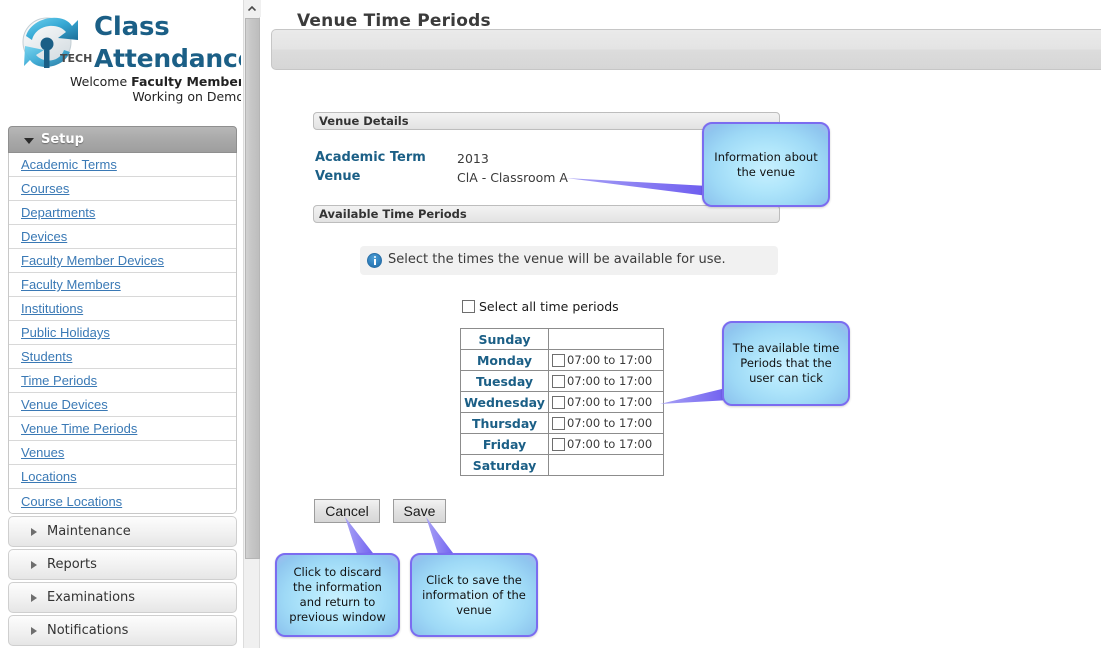 This screenshot has width=1101, height=648. Describe the element at coordinates (72, 564) in the screenshot. I see `sidebar-section-label: Reports` at that location.